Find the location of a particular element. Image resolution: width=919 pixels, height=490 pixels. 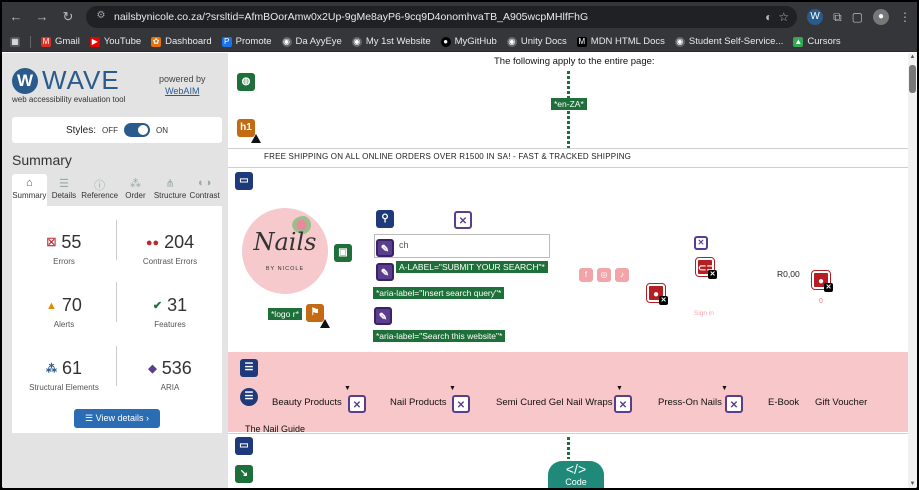

reload-icon: ↻ is located at coordinates (68, 17).